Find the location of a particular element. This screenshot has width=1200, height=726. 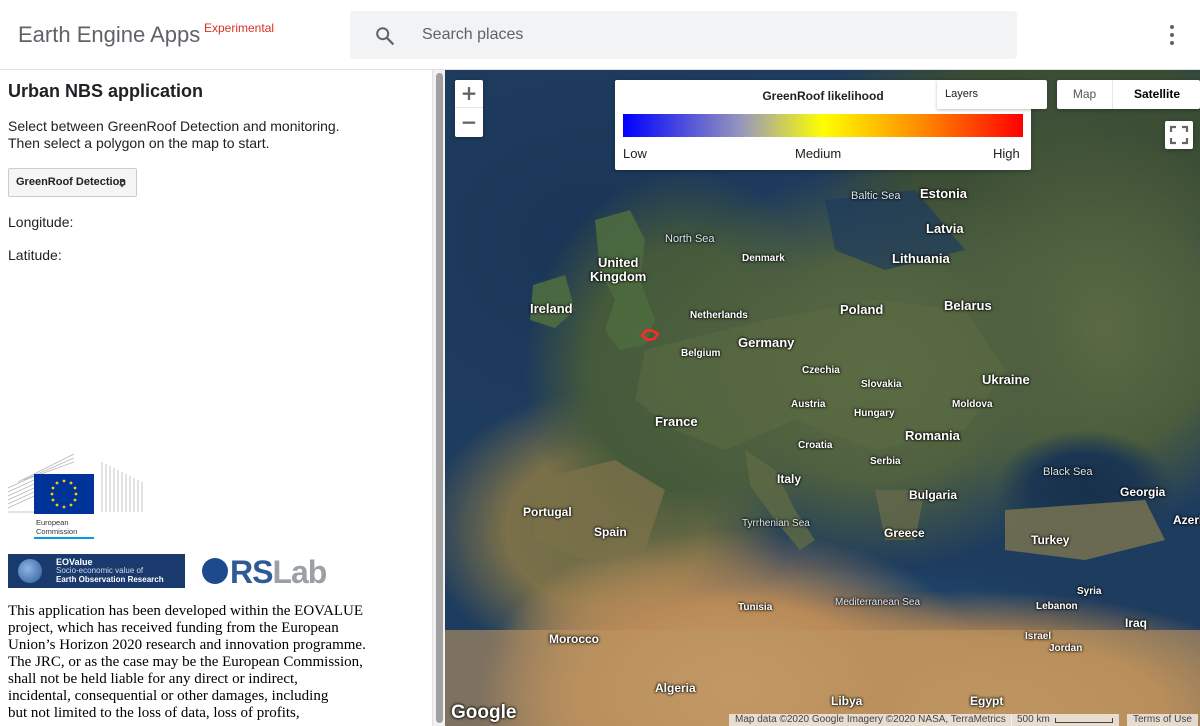

zoom-out-button: − is located at coordinates (469, 123).